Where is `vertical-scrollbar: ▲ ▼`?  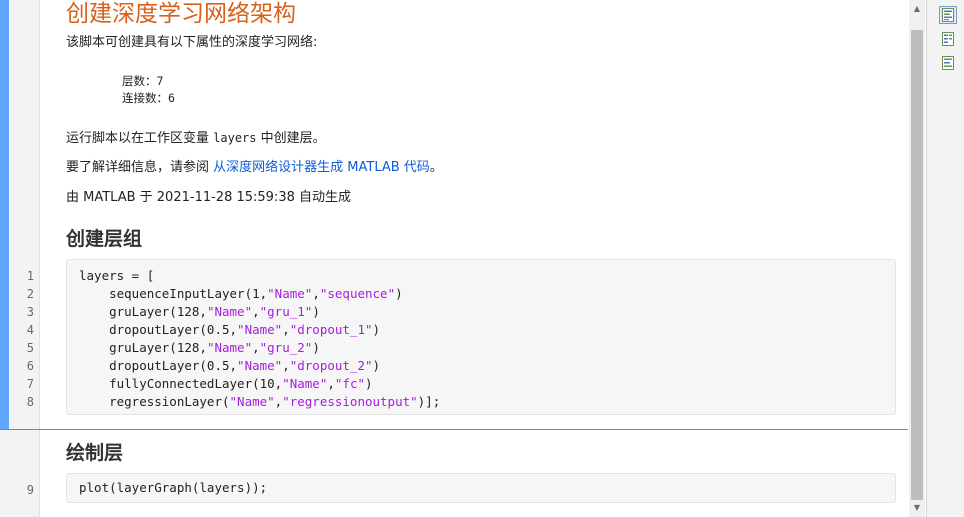
vertical-scrollbar: ▲ ▼ is located at coordinates (917, 258).